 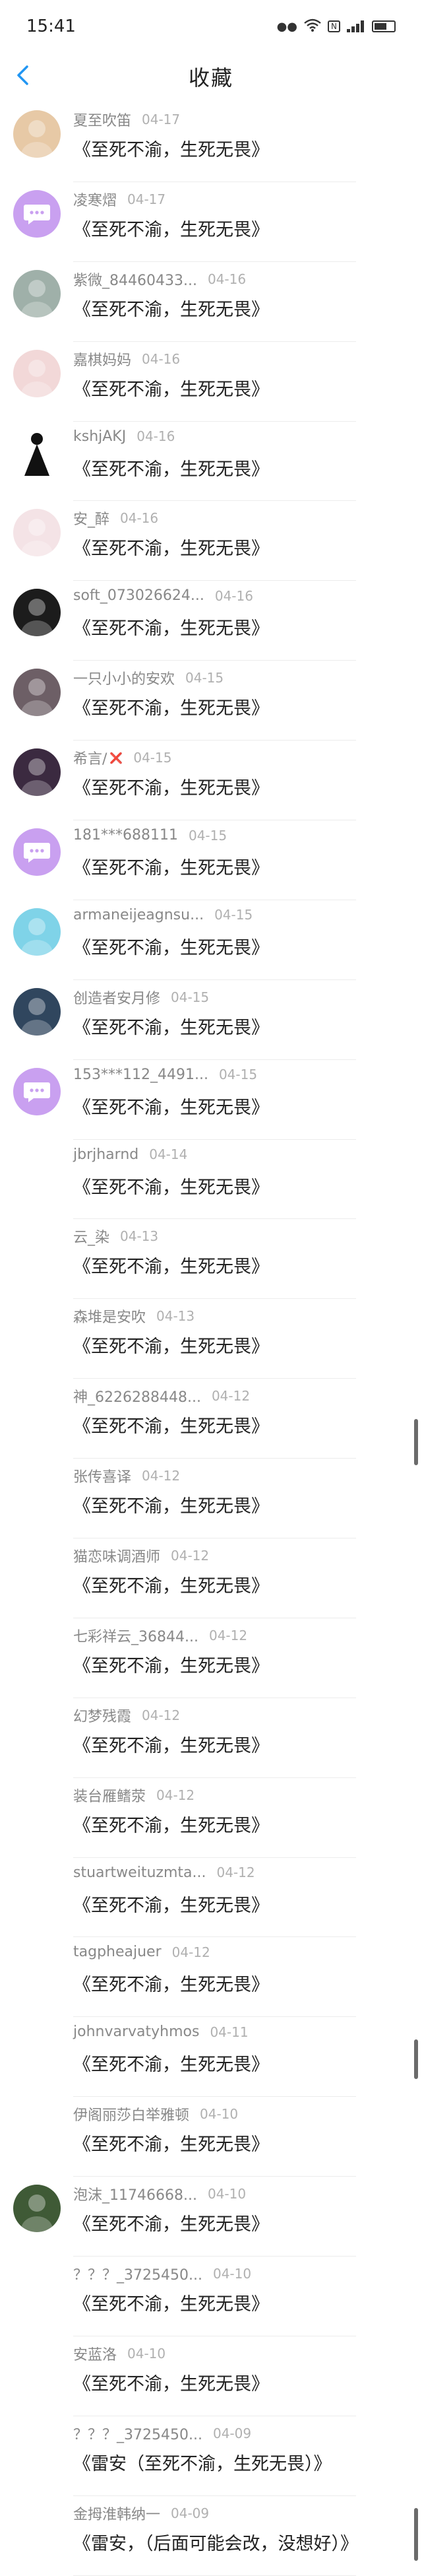 I want to click on item-meta: 嘉棋妈妈 04-16, so click(x=126, y=359).